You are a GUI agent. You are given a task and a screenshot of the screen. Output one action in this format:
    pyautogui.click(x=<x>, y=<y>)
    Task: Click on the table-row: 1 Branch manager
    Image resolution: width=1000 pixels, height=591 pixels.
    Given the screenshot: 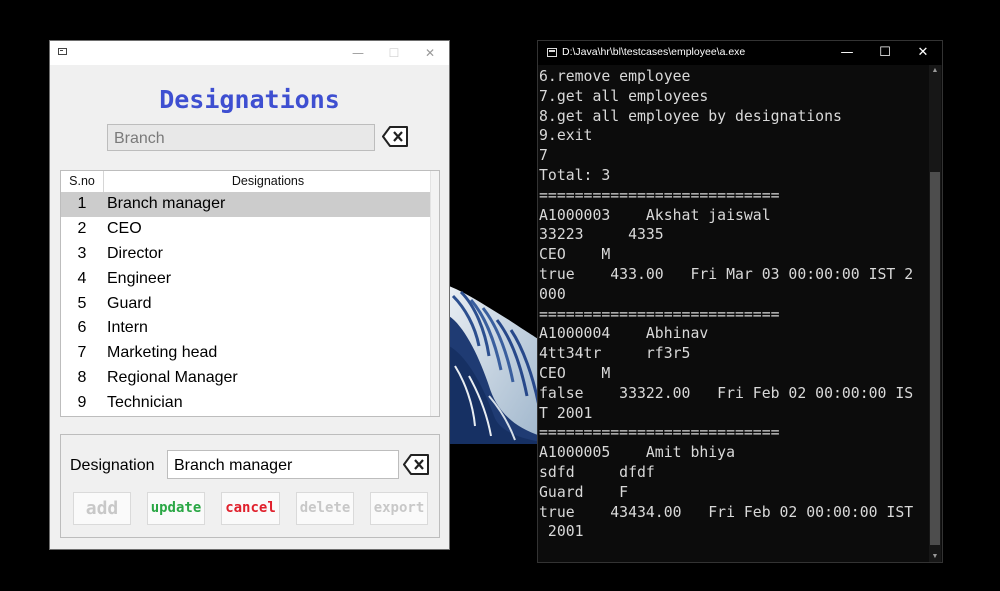 What is the action you would take?
    pyautogui.click(x=246, y=204)
    